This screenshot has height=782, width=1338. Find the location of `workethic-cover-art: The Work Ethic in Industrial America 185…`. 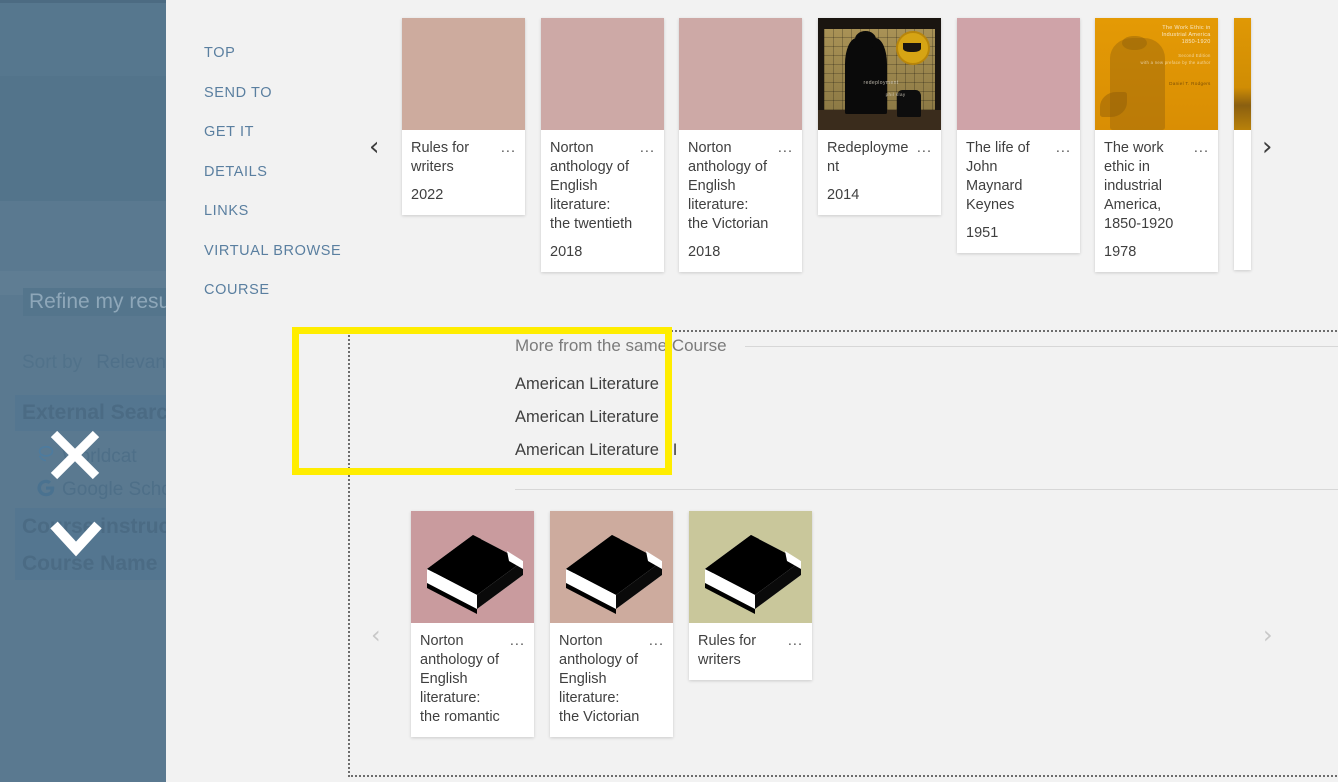

workethic-cover-art: The Work Ethic in Industrial America 185… is located at coordinates (1156, 74).